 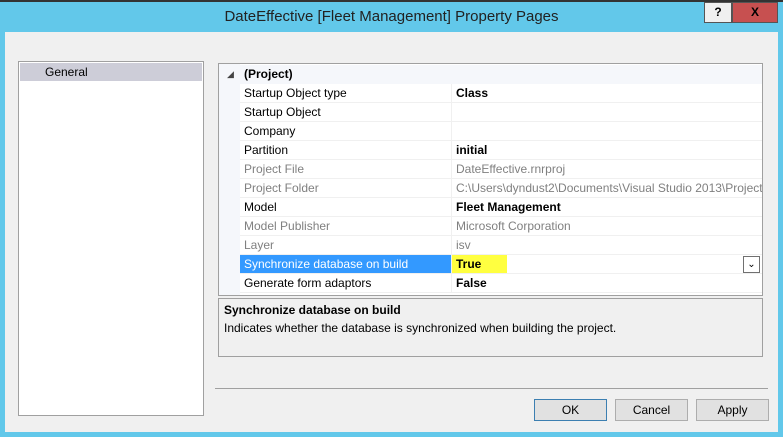 I want to click on property-value: Class, so click(x=607, y=93).